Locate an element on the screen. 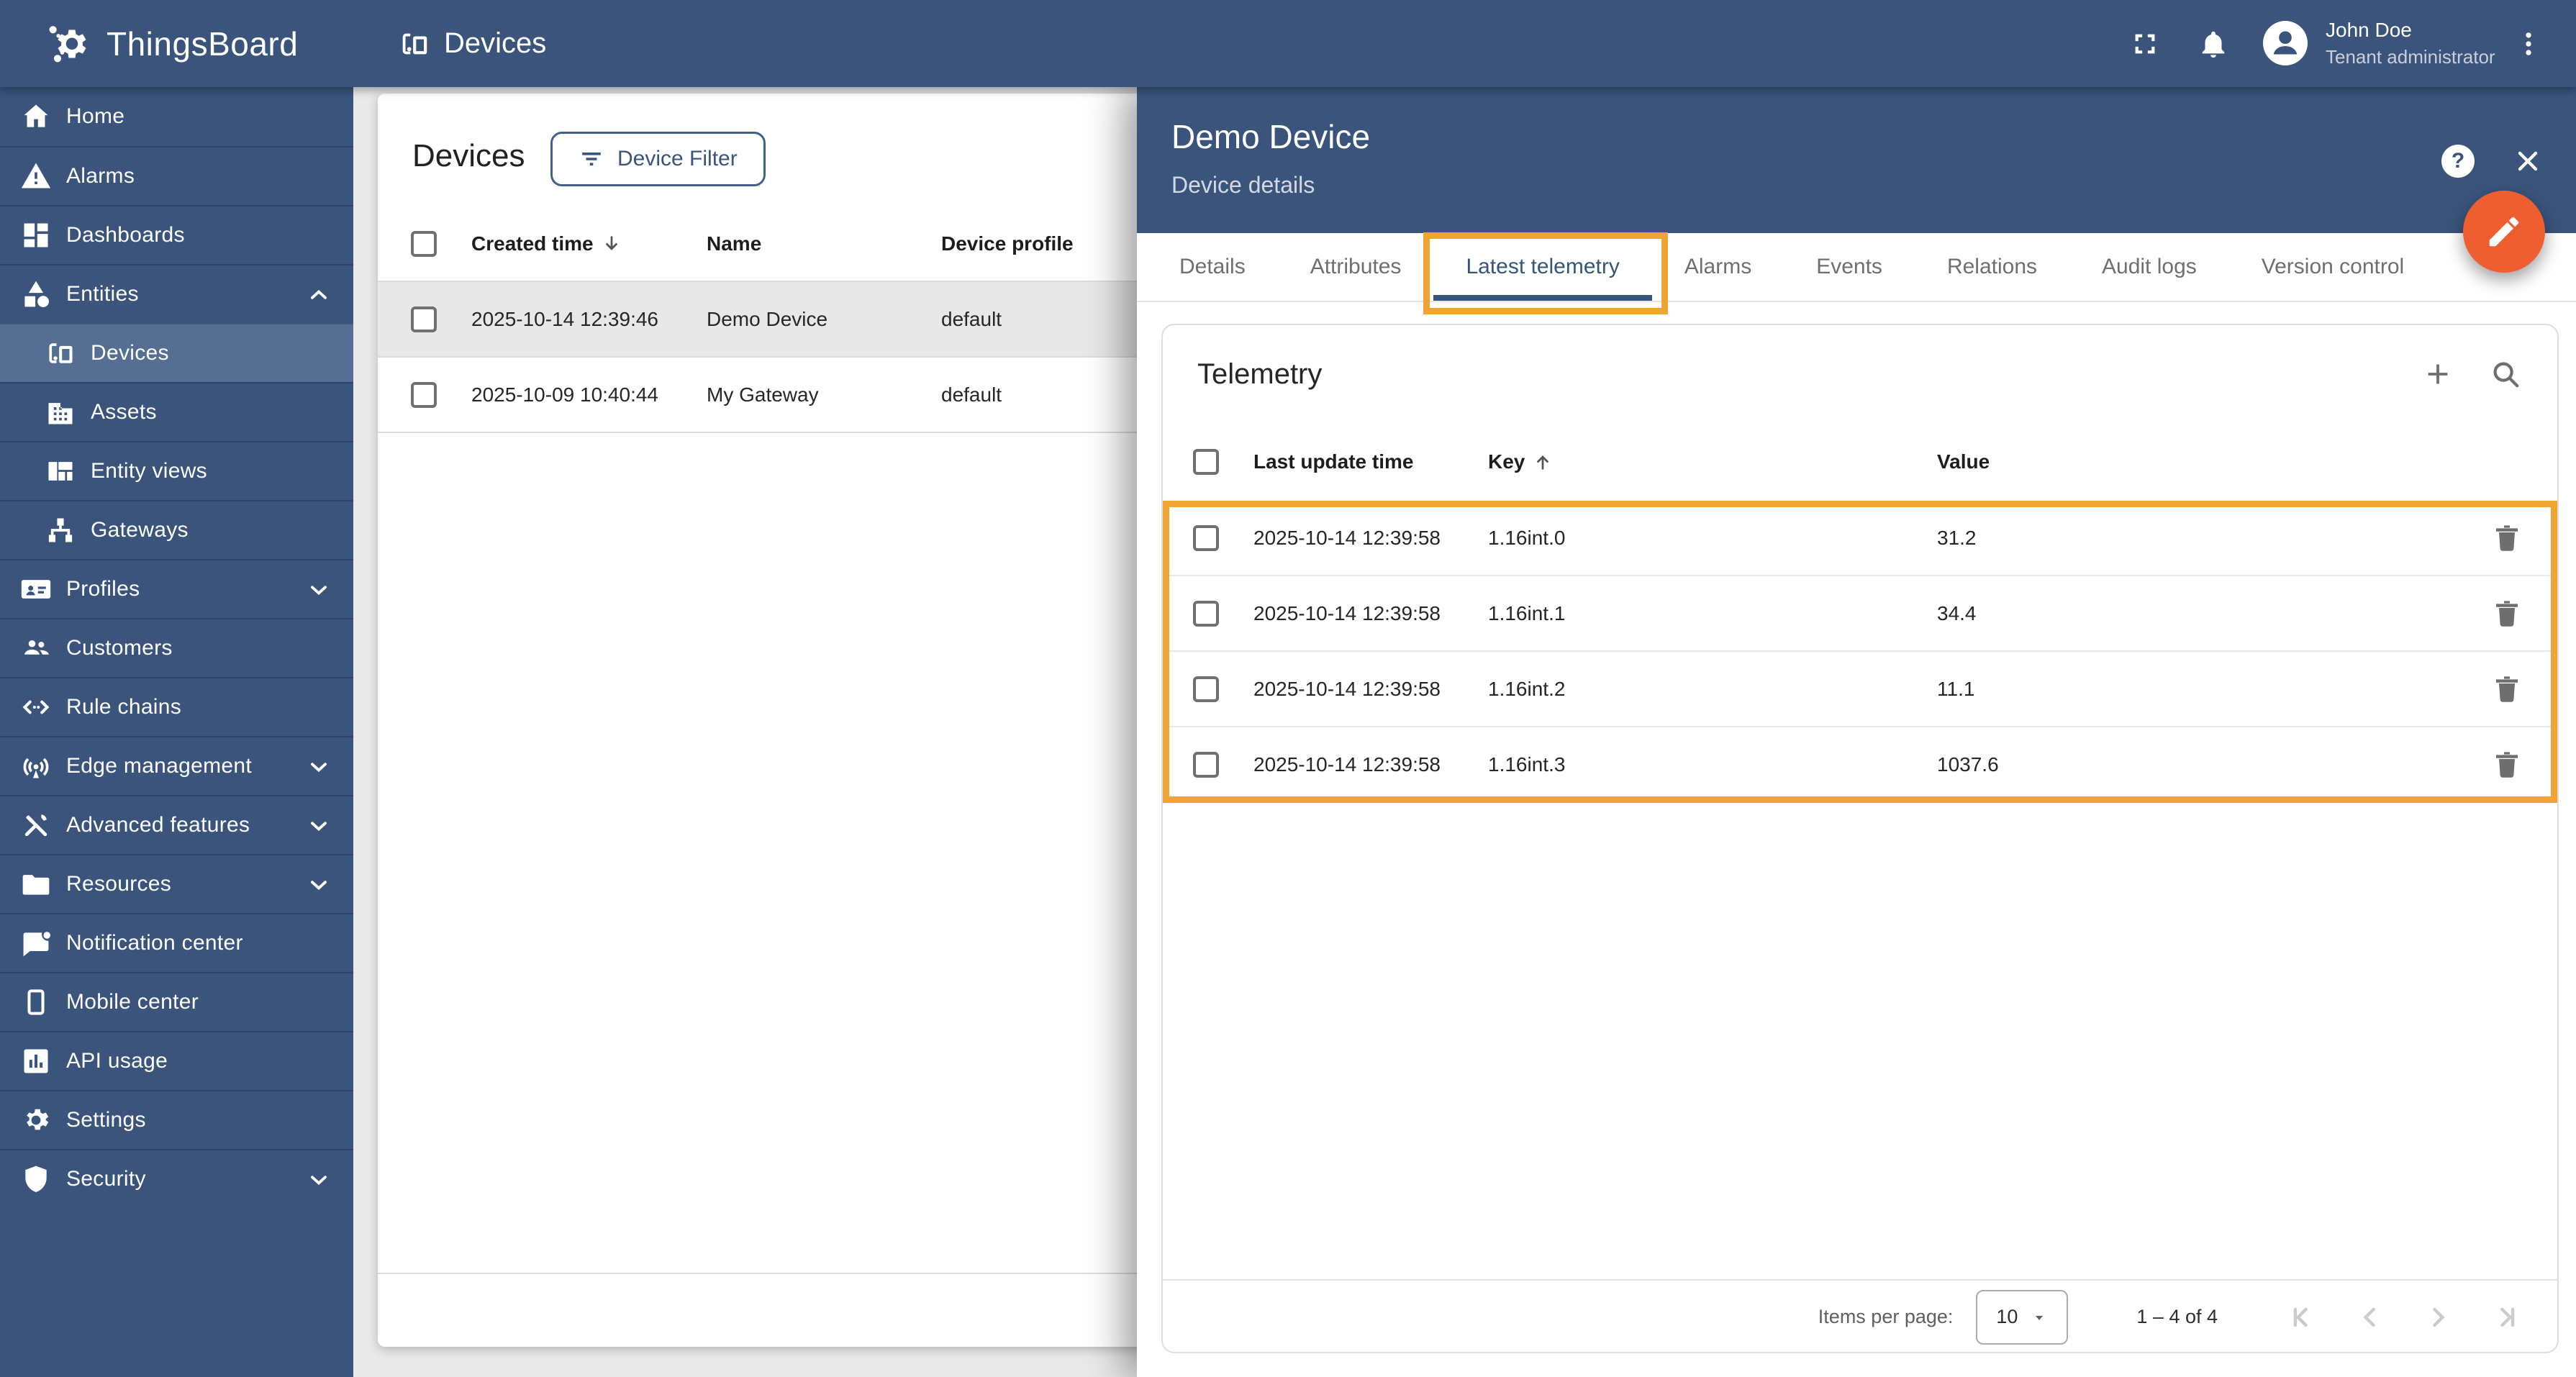 The width and height of the screenshot is (2576, 1377). avatar is located at coordinates (2285, 43).